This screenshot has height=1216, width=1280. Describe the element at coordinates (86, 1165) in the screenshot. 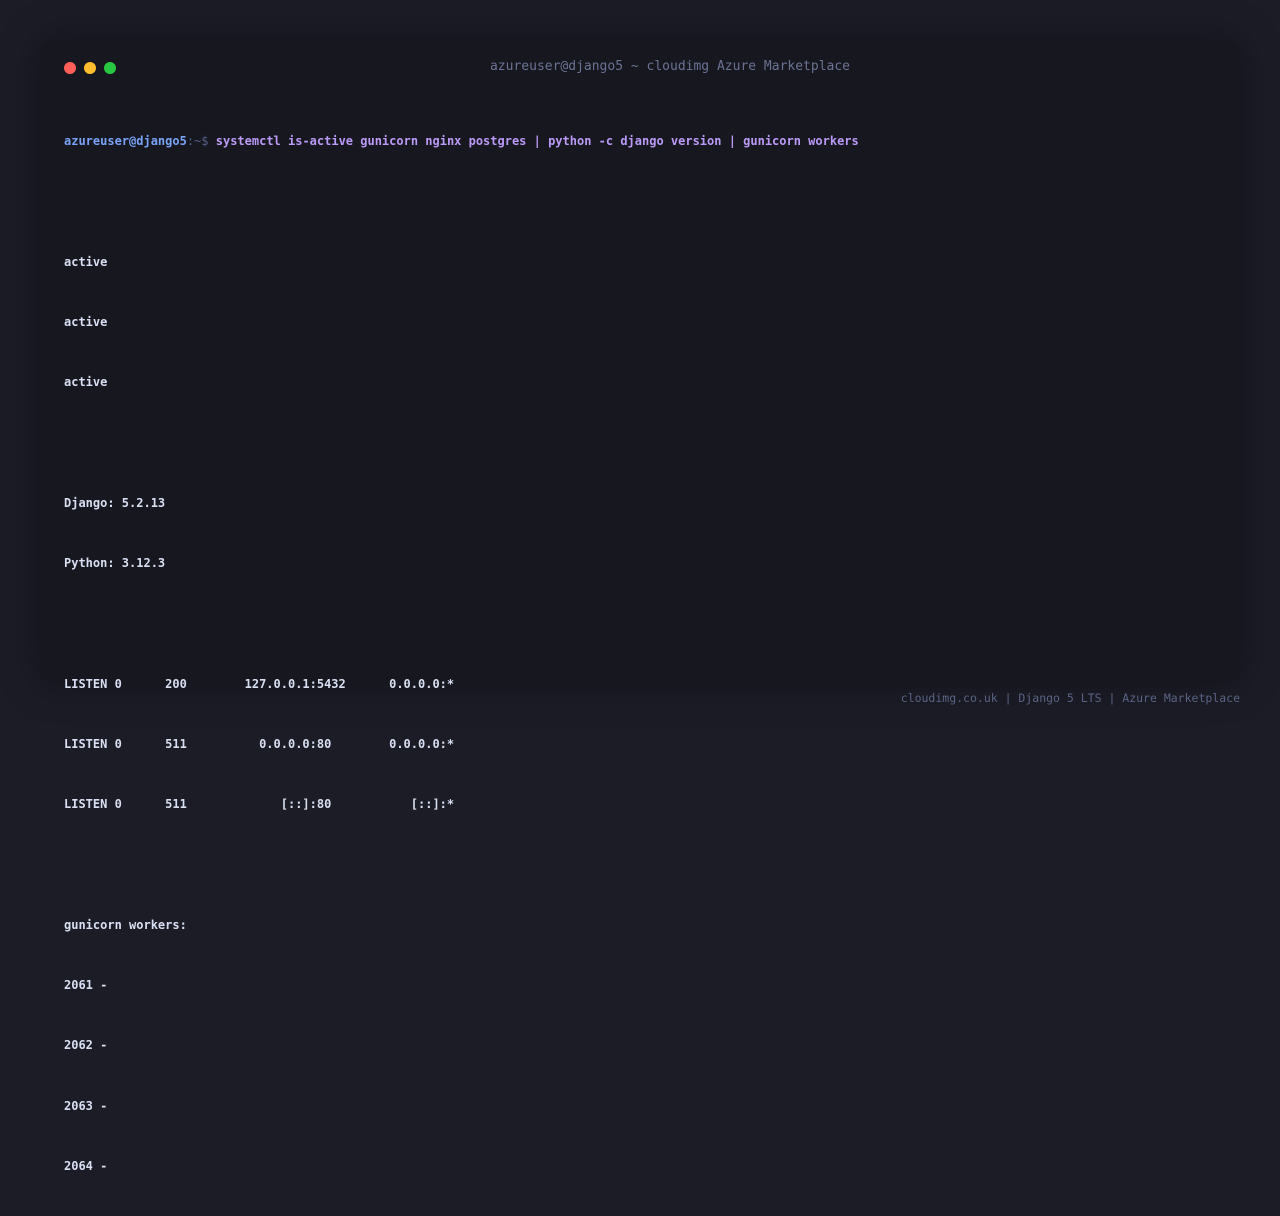

I see `worker-row: 2064 -` at that location.